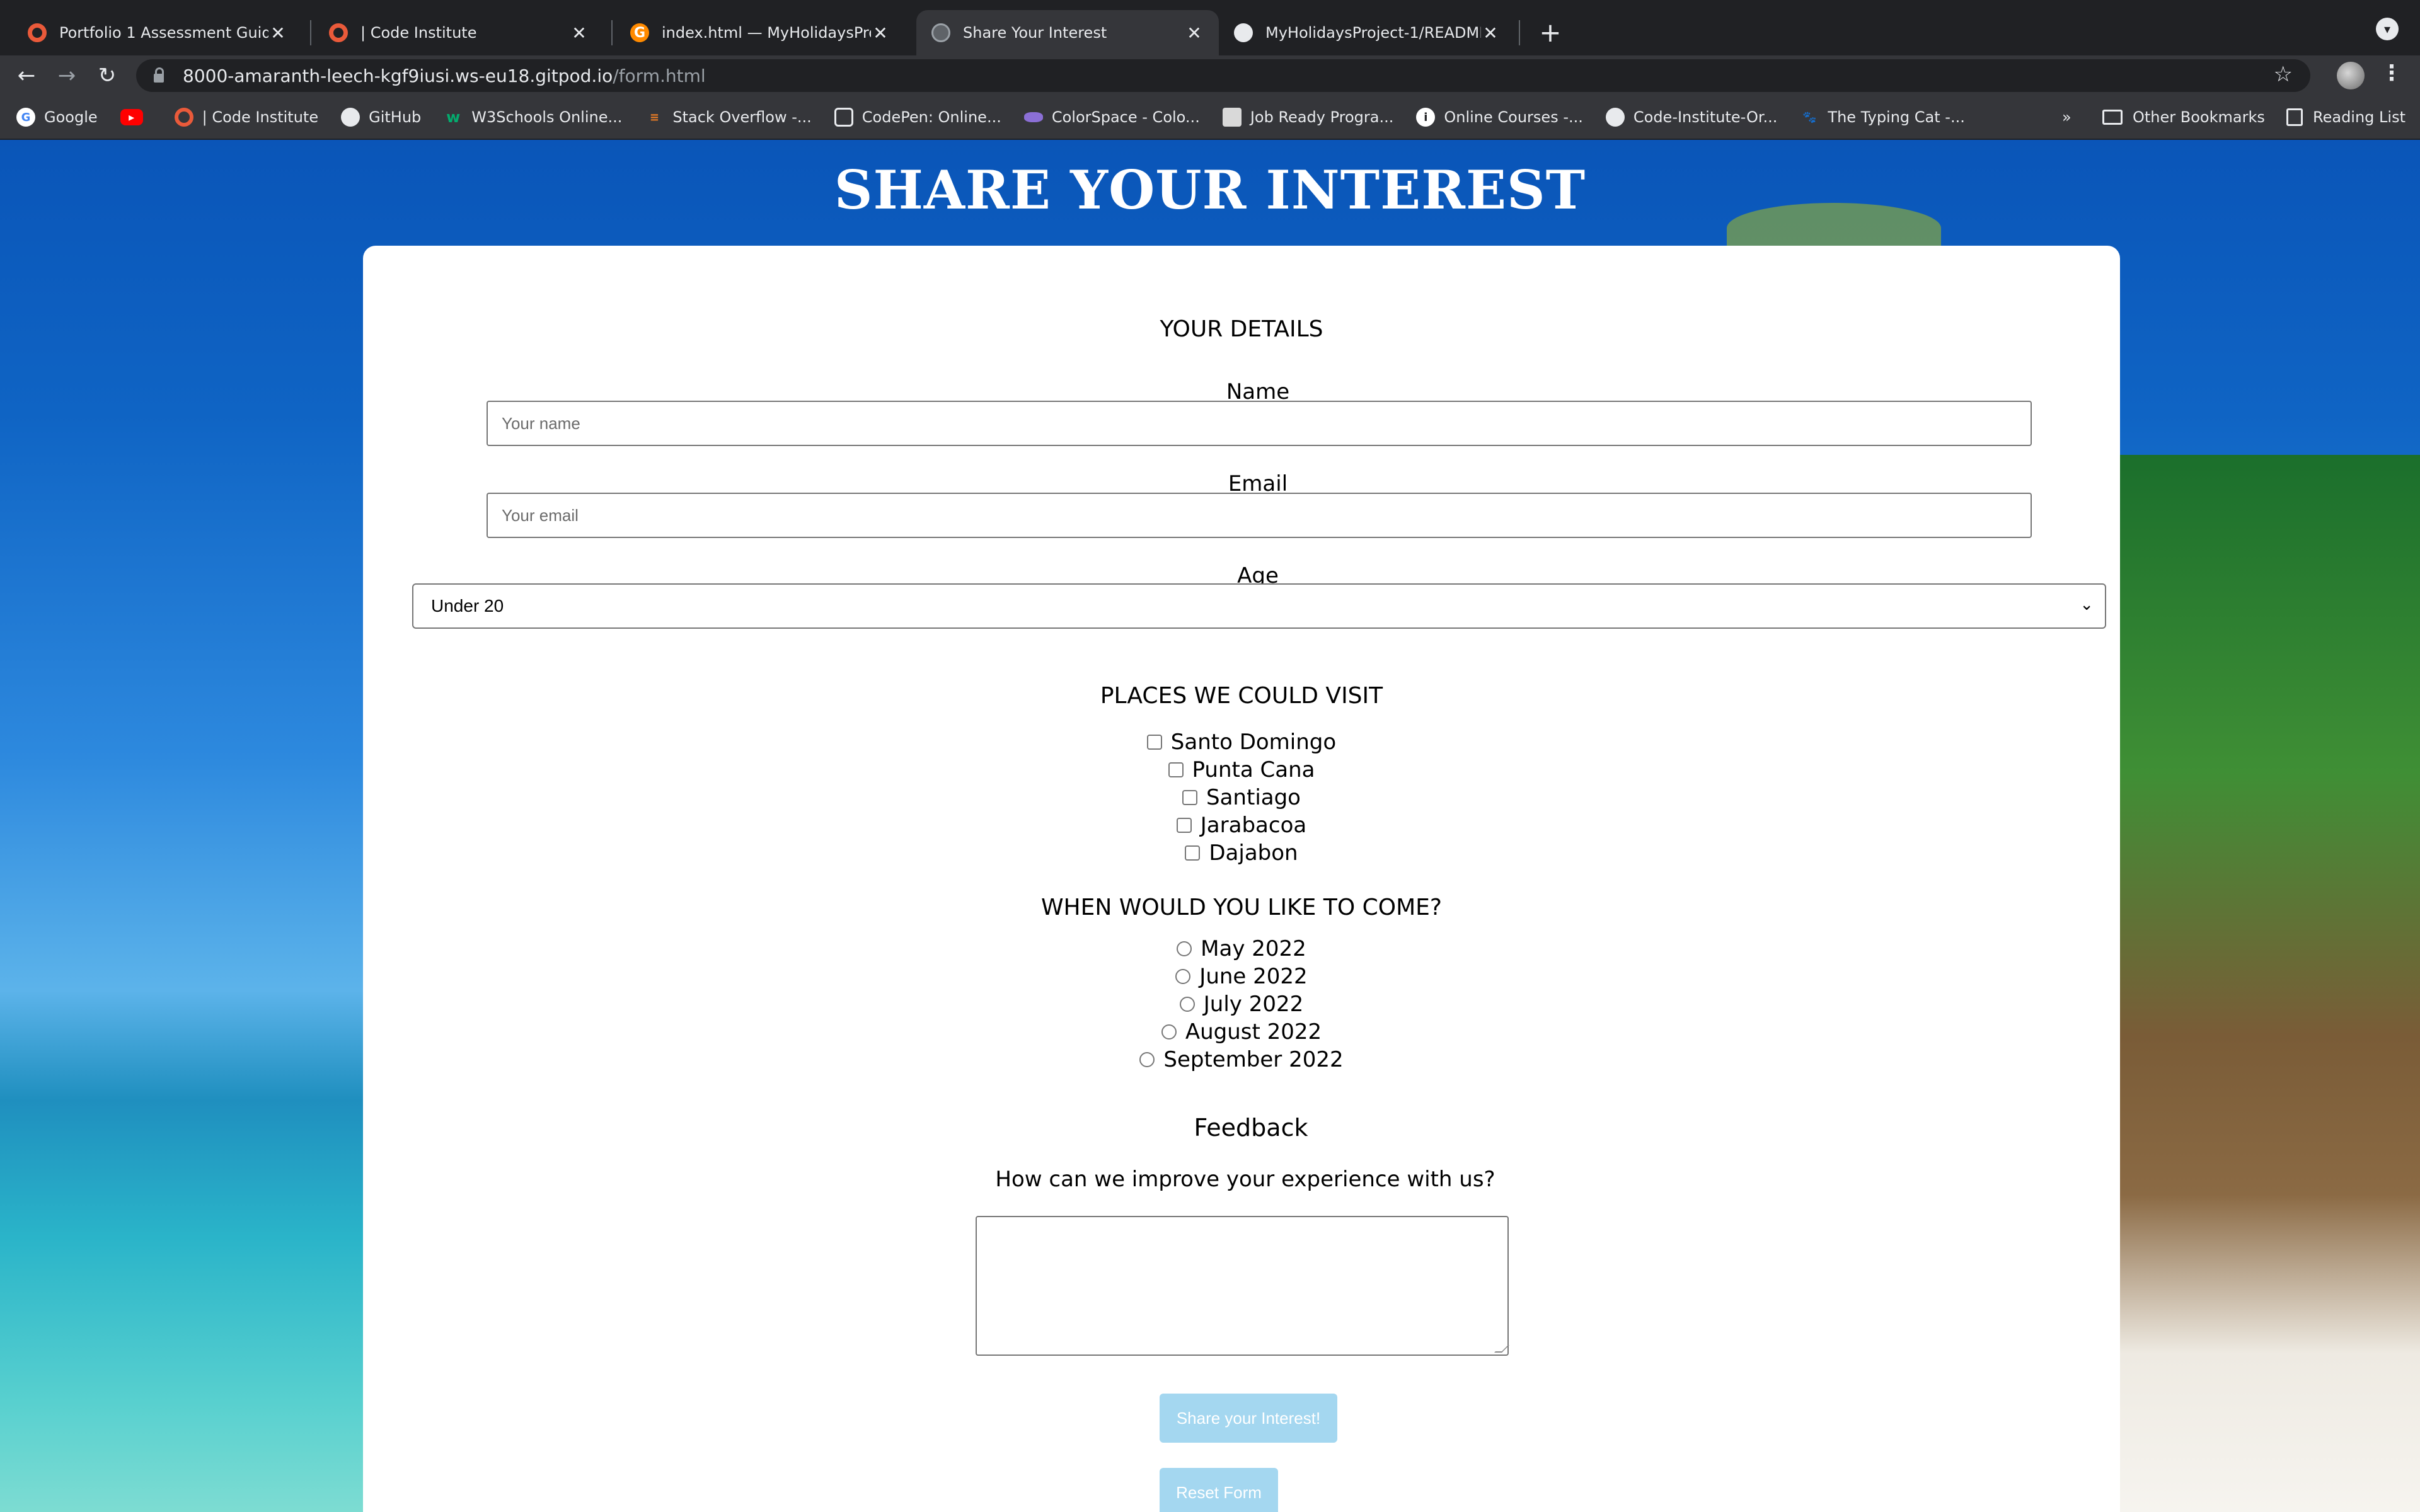  What do you see at coordinates (1253, 948) in the screenshot?
I see `date-label: May 2022` at bounding box center [1253, 948].